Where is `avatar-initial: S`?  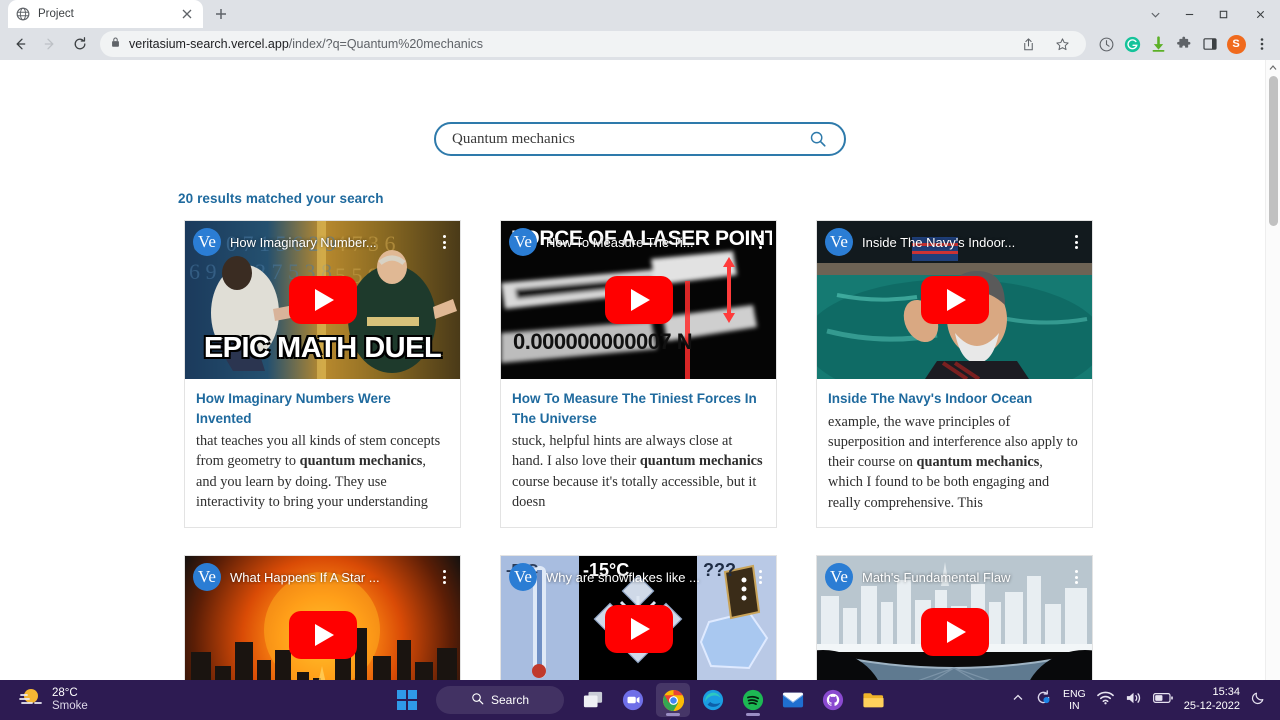
avatar-initial: S is located at coordinates (1236, 44).